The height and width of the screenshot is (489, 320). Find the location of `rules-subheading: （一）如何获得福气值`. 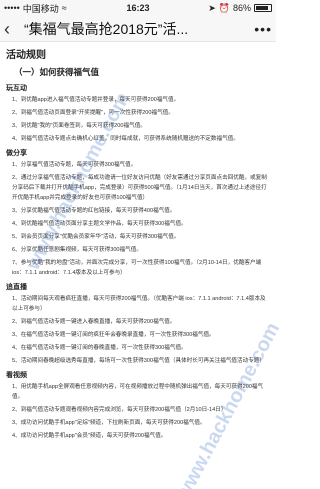

rules-subheading: （一）如何获得福气值 is located at coordinates (57, 72).